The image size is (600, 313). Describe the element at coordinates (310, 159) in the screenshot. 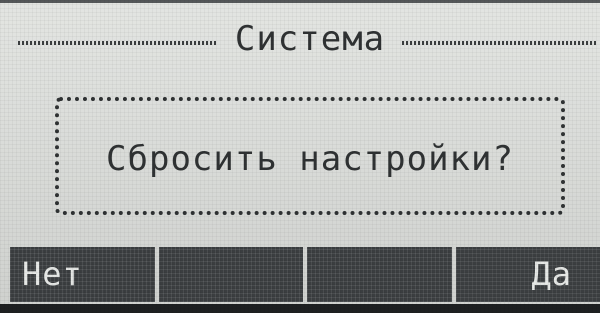

I see `dialog-message: Сбросить настройки?` at that location.